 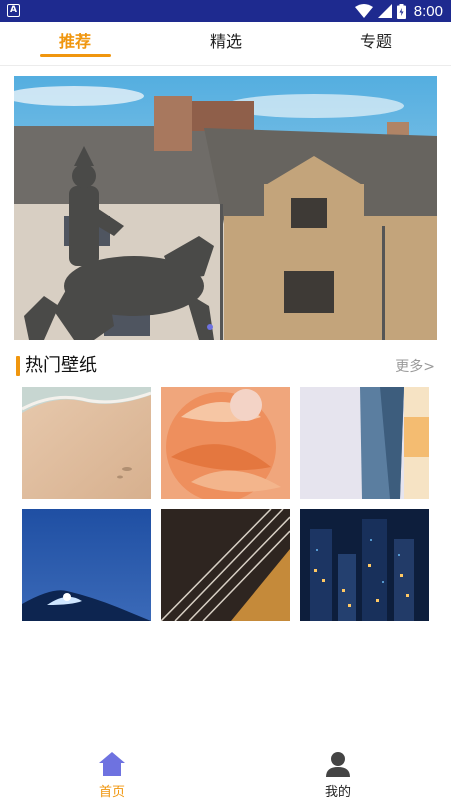 I want to click on nav-mine: 我的, so click(x=338, y=775).